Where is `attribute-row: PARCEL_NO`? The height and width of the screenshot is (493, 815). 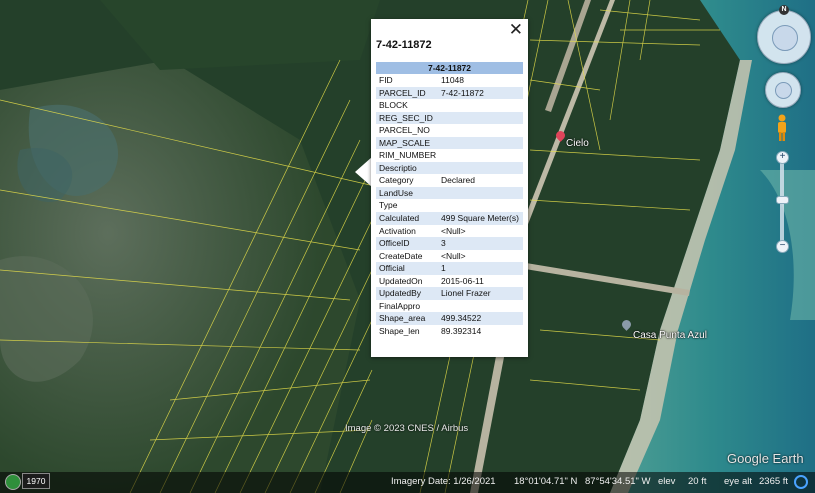
attribute-row: PARCEL_NO is located at coordinates (449, 130).